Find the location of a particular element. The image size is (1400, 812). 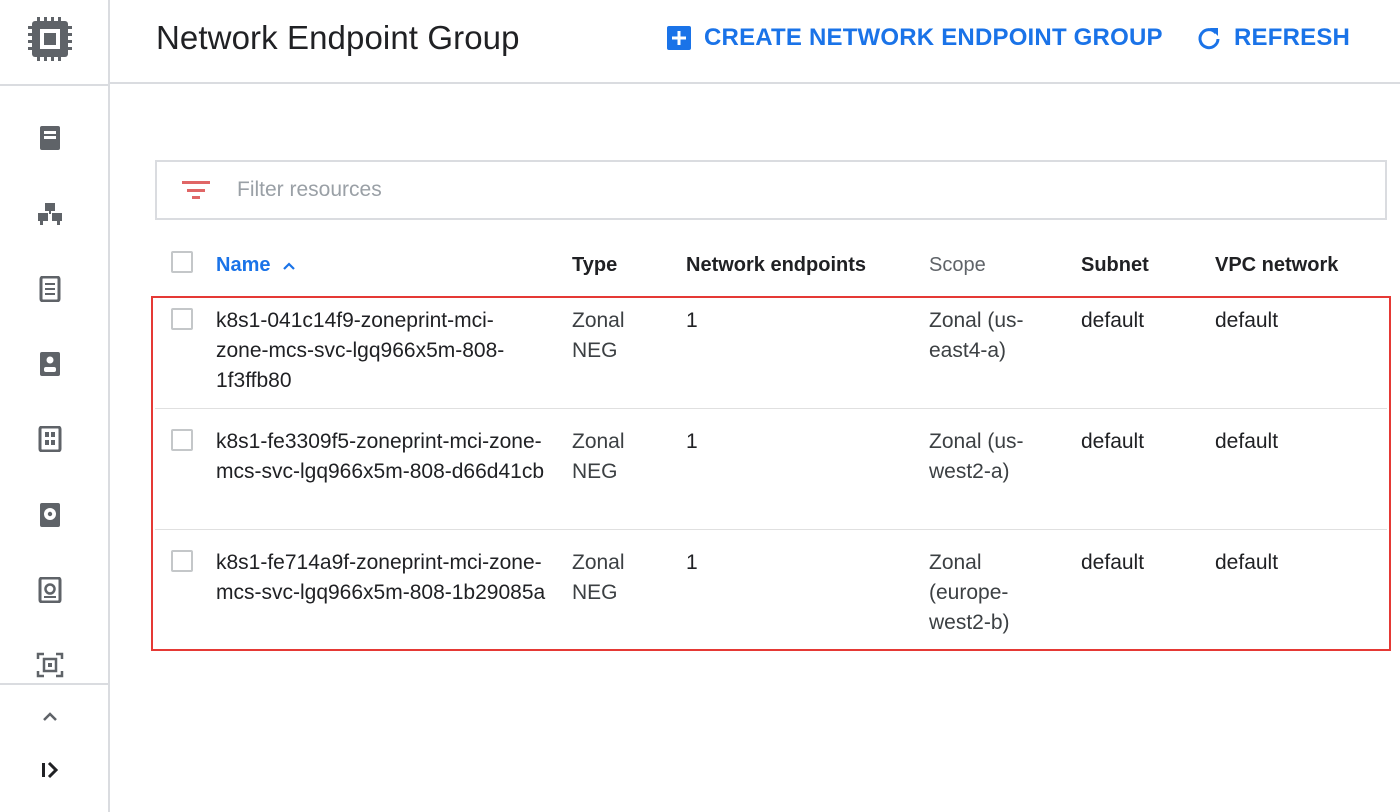

instance-group-icon is located at coordinates (50, 214).